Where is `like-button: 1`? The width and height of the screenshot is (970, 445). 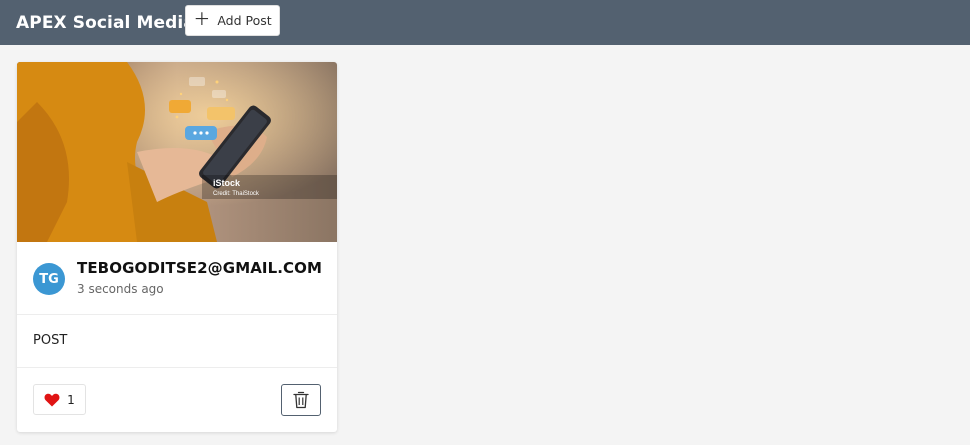 like-button: 1 is located at coordinates (59, 399).